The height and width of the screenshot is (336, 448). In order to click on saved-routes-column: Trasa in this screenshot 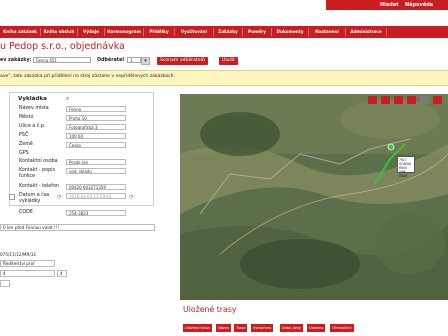, I will do `click(241, 328)`.